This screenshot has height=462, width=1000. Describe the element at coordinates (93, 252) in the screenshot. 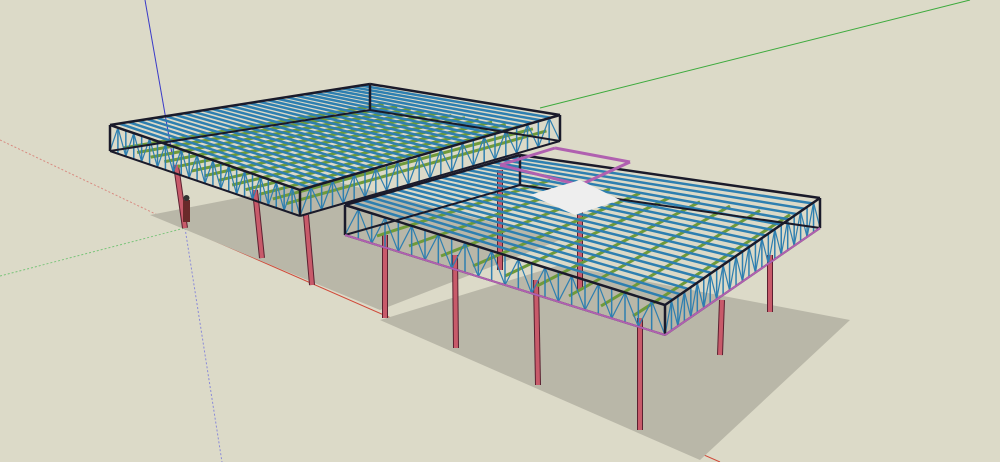

I see `green-axis-dotted` at that location.